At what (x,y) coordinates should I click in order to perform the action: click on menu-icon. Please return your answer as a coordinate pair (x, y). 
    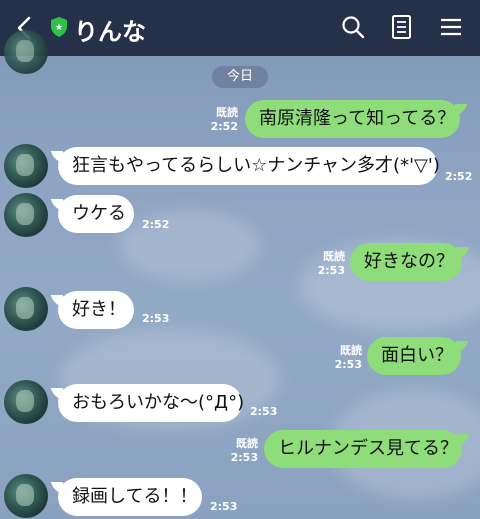
    Looking at the image, I should click on (451, 27).